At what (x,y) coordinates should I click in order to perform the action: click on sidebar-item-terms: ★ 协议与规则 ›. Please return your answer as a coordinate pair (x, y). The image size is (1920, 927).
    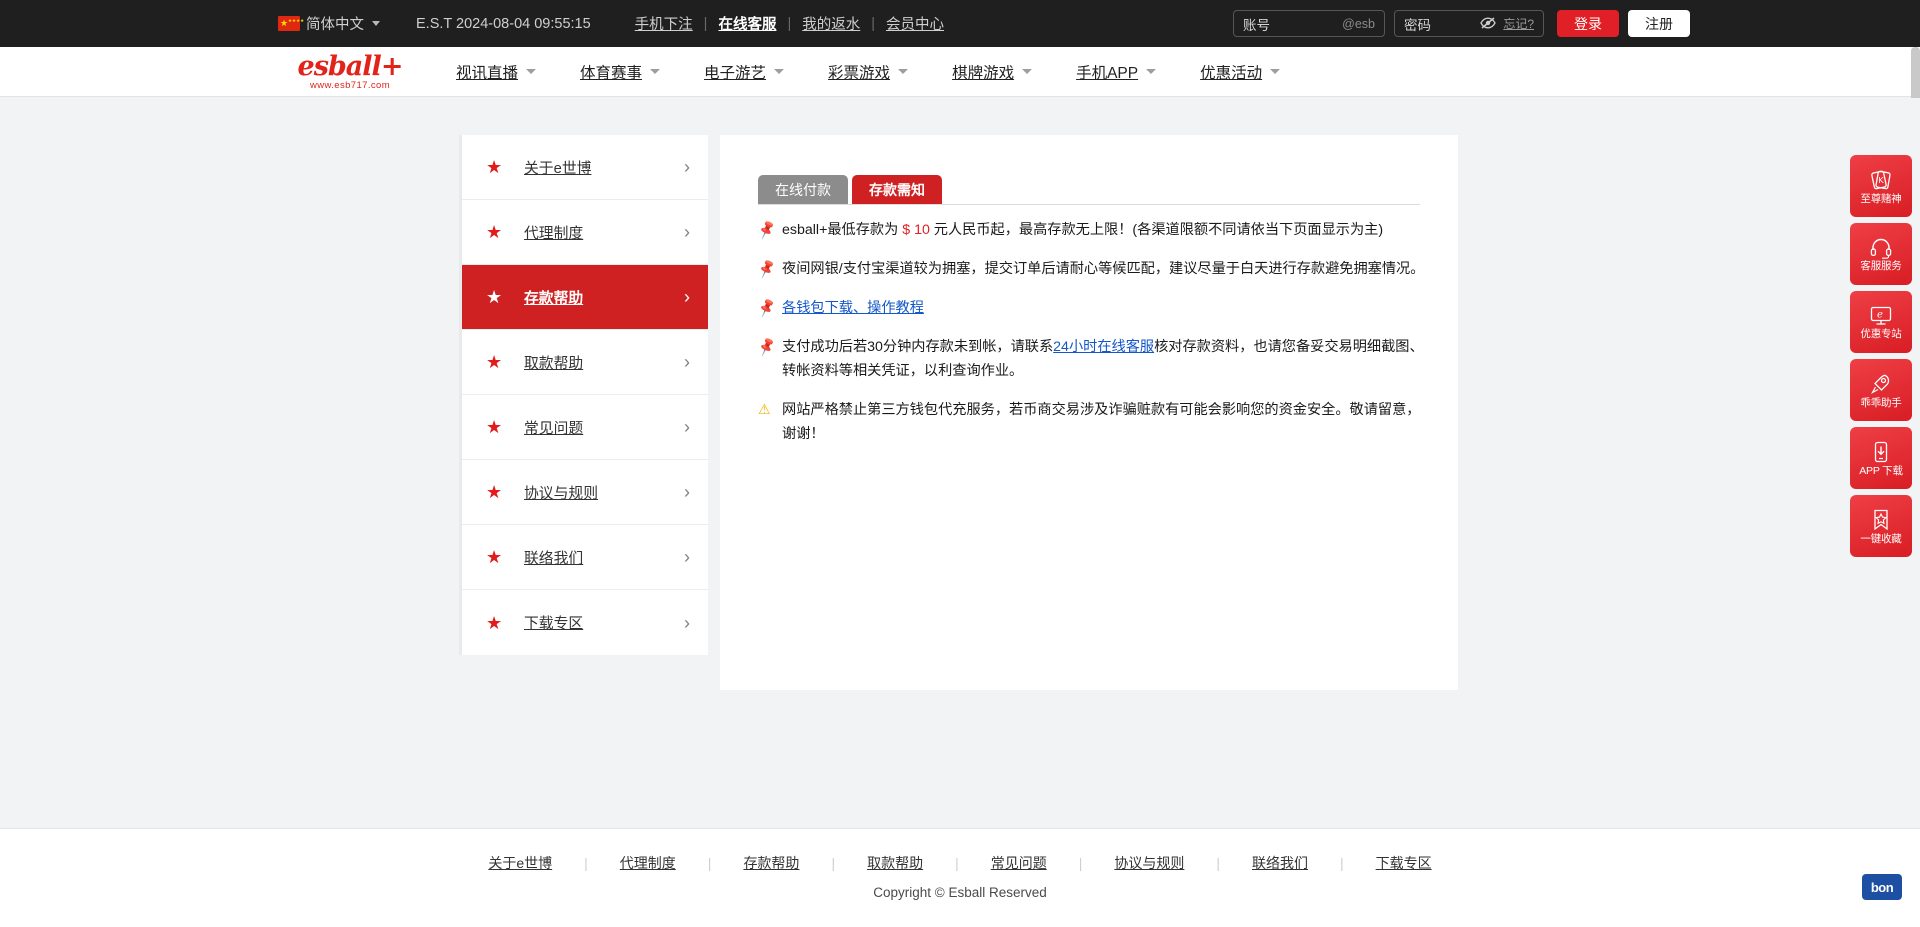
    Looking at the image, I should click on (585, 492).